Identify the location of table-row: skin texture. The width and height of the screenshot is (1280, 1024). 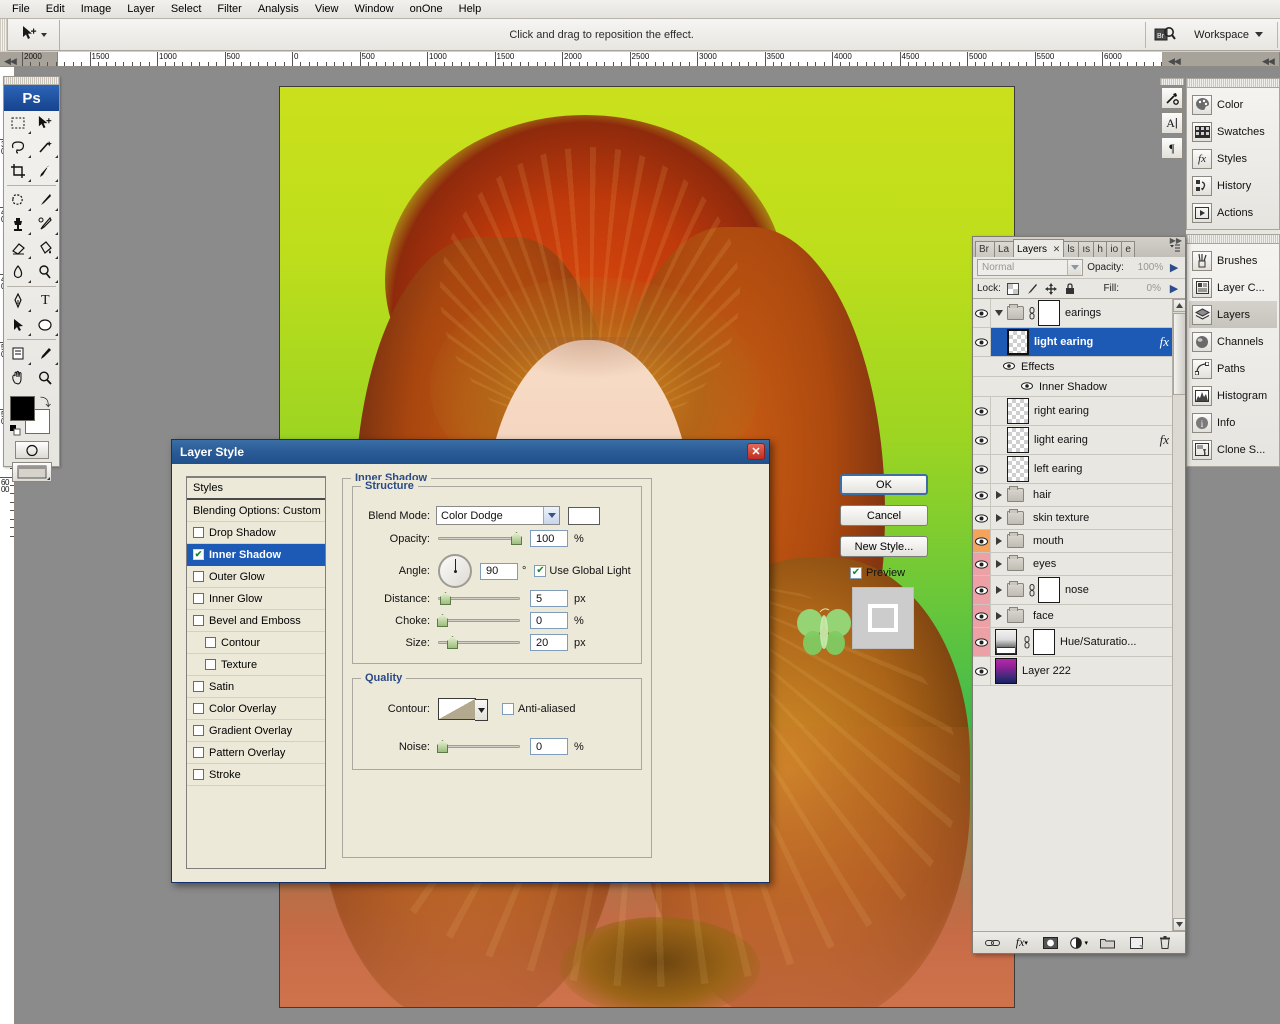
(1079, 518).